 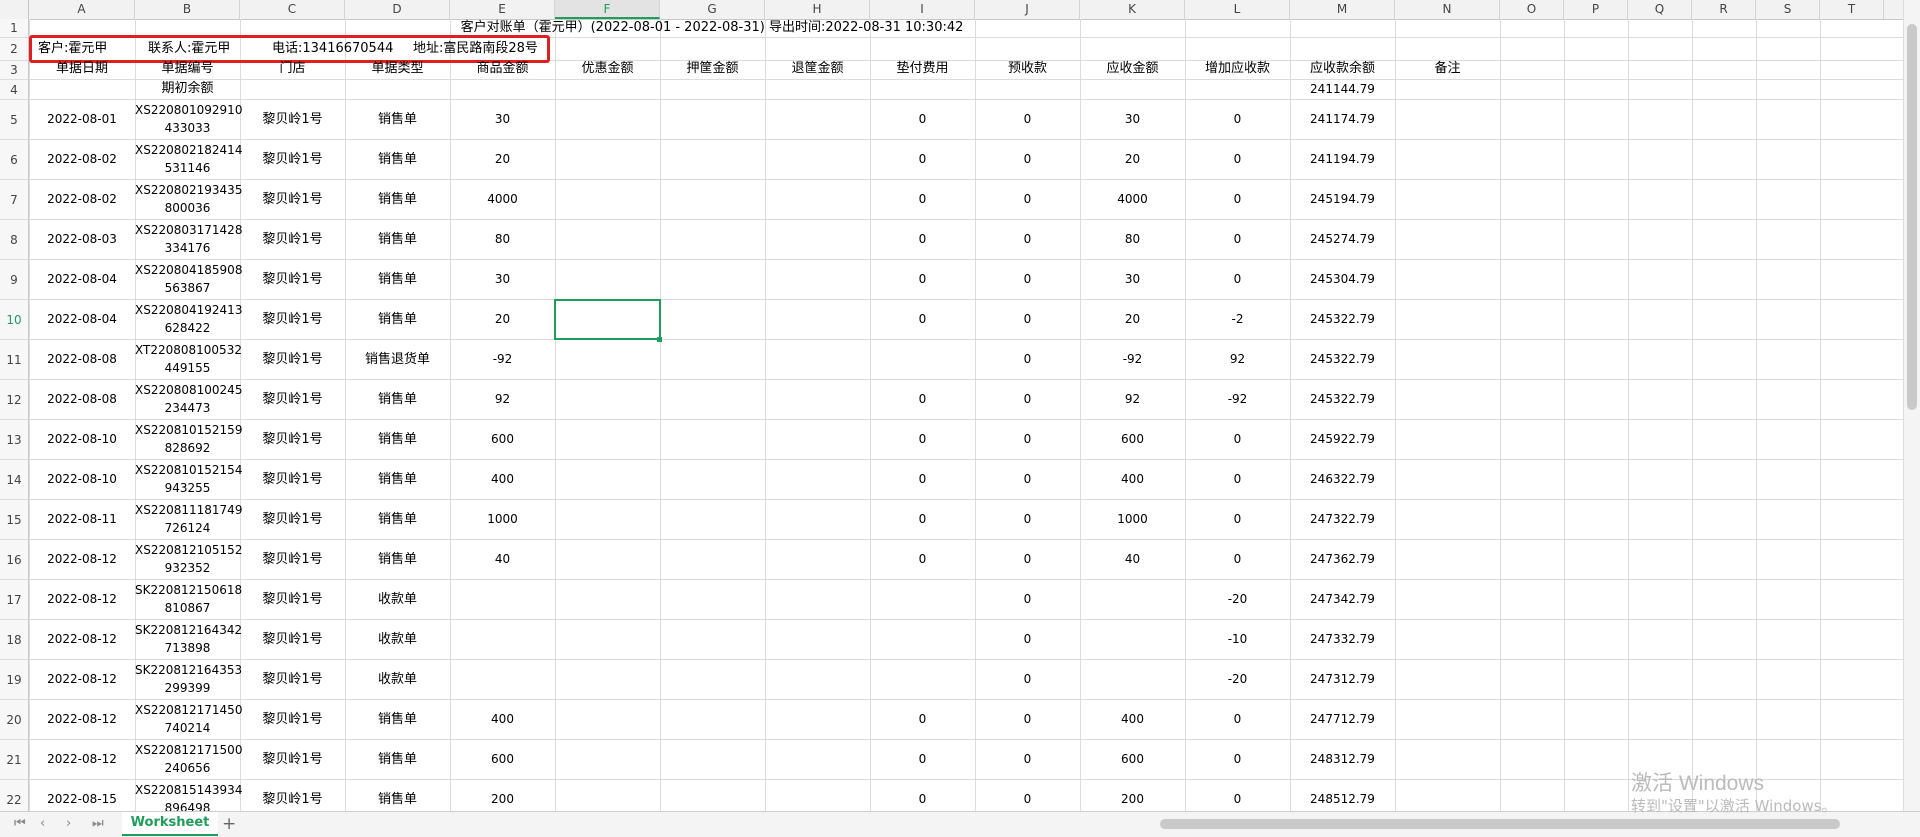 What do you see at coordinates (14, 600) in the screenshot?
I see `row-header-17: 17` at bounding box center [14, 600].